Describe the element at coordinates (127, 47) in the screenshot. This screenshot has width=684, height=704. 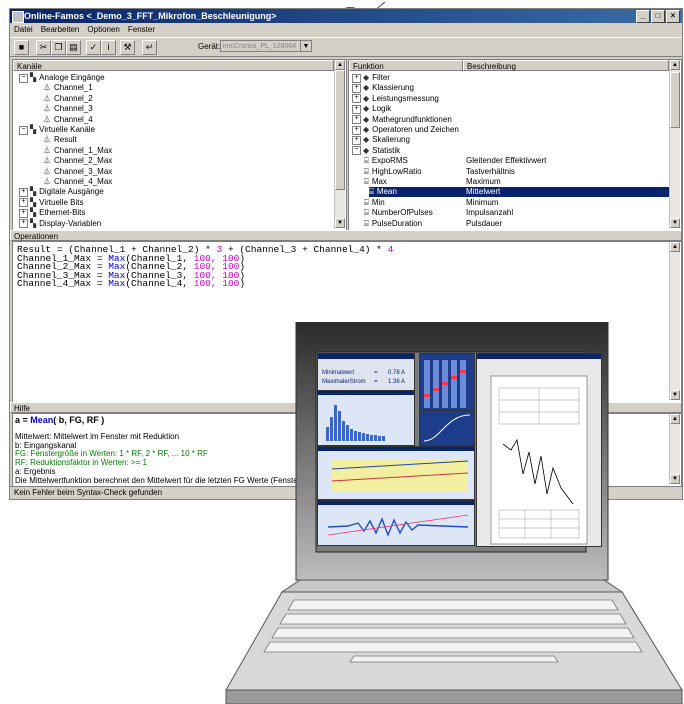
I see `tools-icon: ⚒` at that location.